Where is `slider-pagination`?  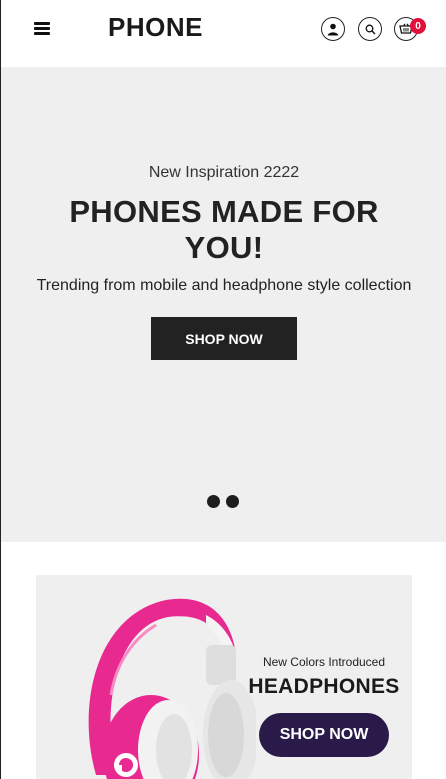
slider-pagination is located at coordinates (223, 502).